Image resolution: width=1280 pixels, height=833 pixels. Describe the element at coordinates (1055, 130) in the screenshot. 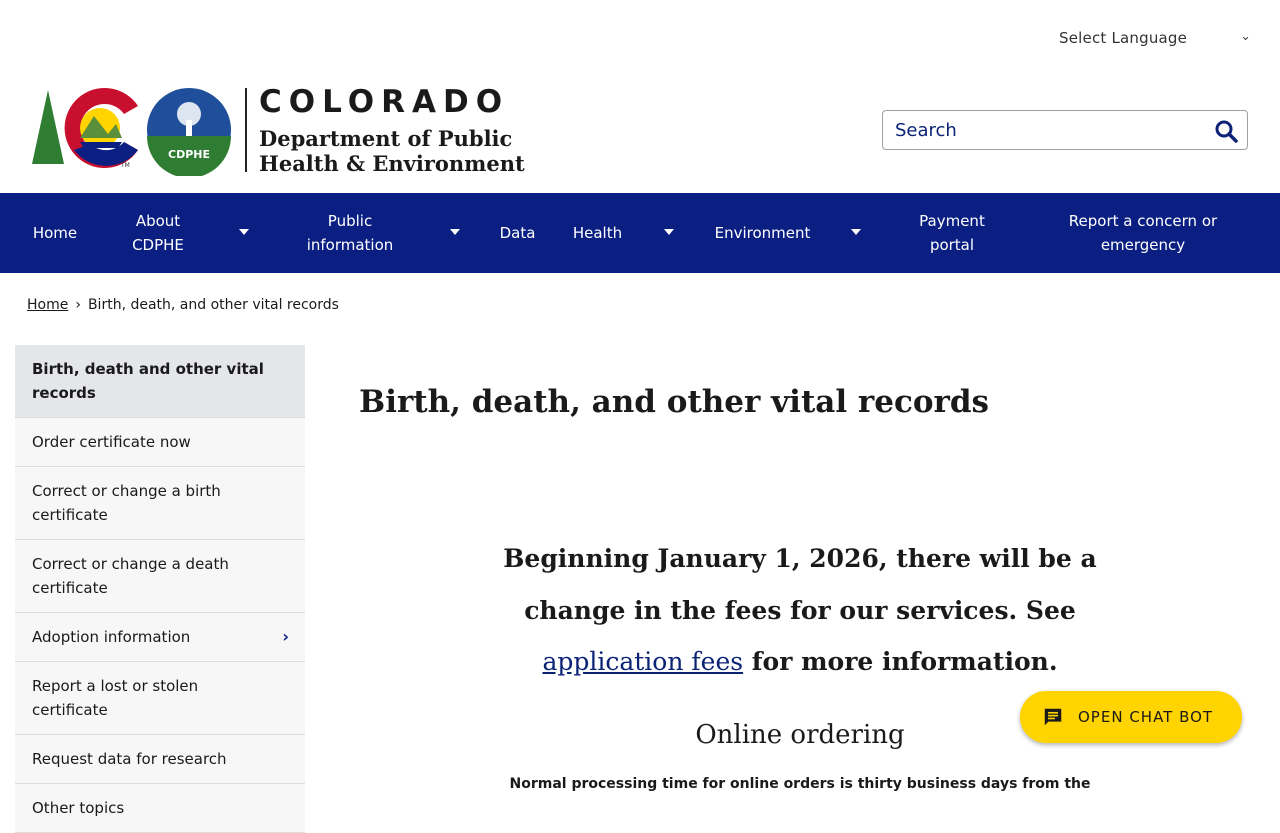

I see `search-input` at that location.